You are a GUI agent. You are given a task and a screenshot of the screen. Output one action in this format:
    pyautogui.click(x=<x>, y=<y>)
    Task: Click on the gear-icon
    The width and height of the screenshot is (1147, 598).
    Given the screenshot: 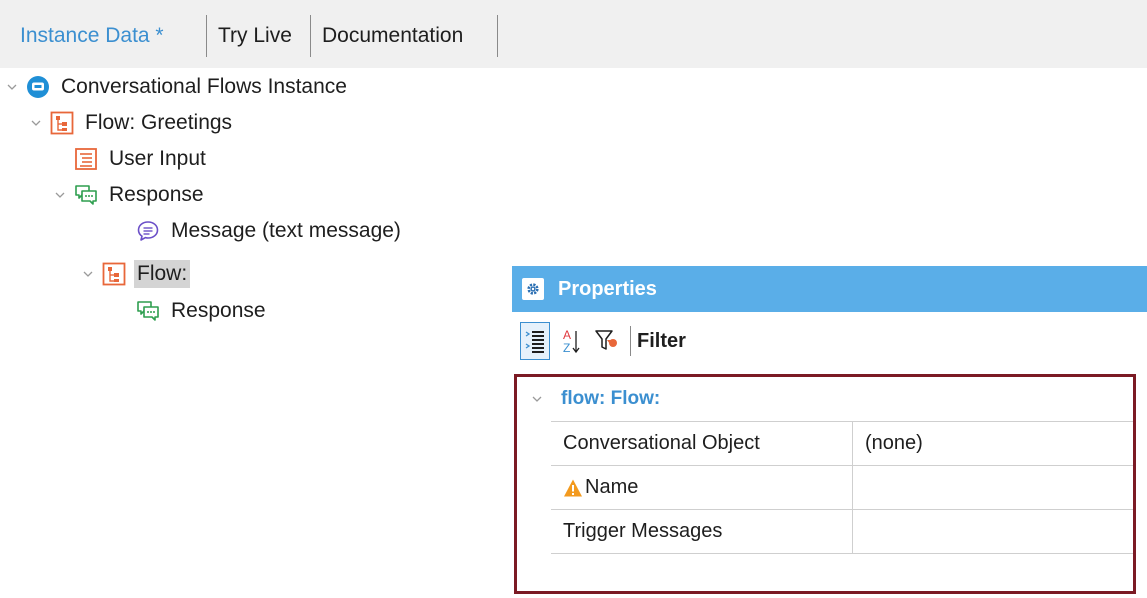 What is the action you would take?
    pyautogui.click(x=533, y=289)
    